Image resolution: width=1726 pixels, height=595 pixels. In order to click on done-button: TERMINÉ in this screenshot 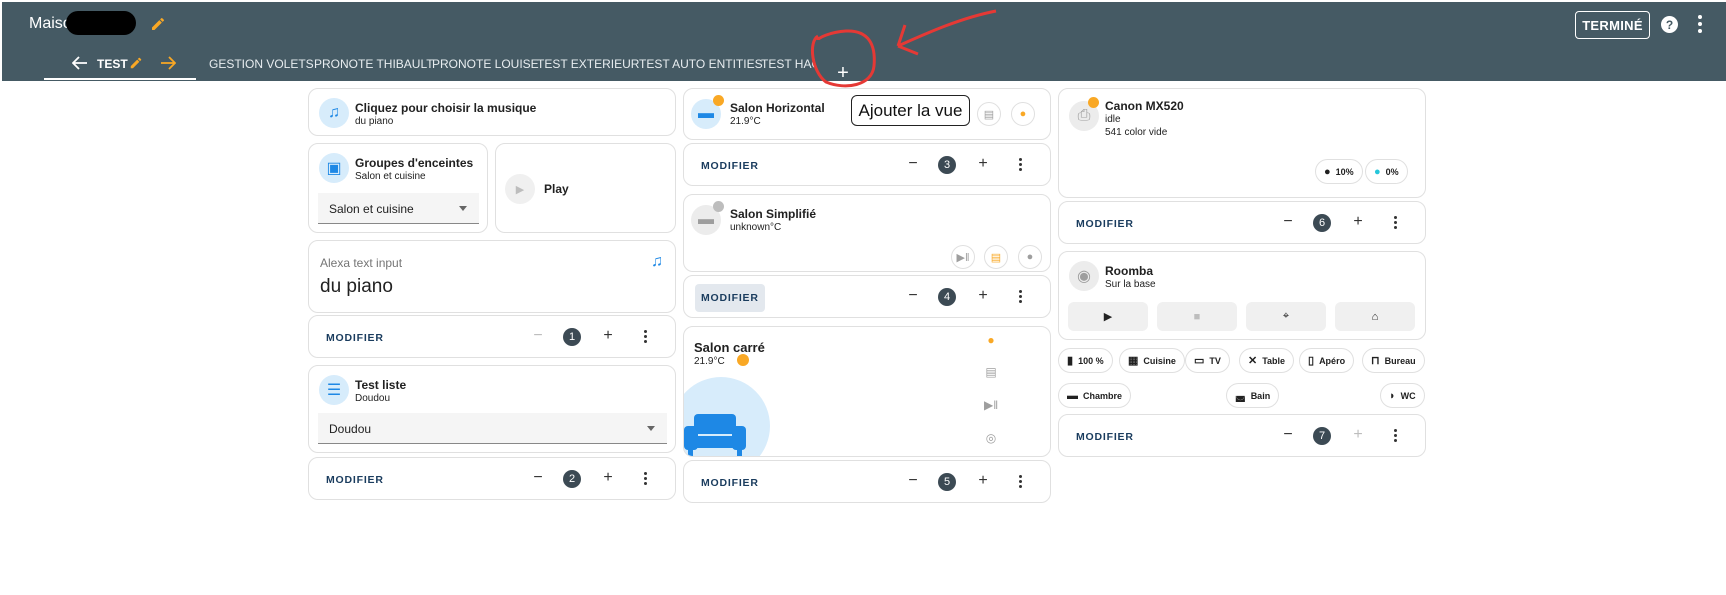, I will do `click(1612, 25)`.